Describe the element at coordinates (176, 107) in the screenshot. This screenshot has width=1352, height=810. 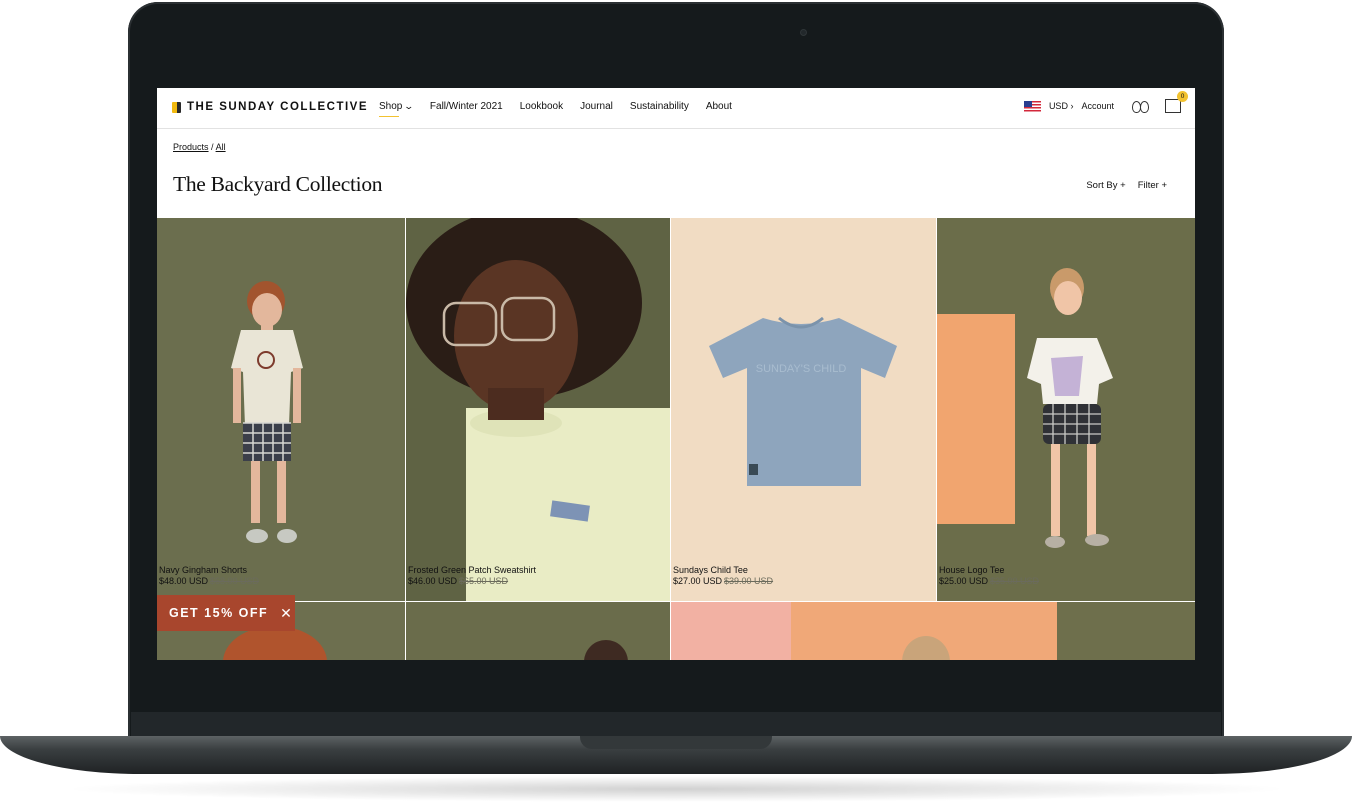
I see `logo-icon` at that location.